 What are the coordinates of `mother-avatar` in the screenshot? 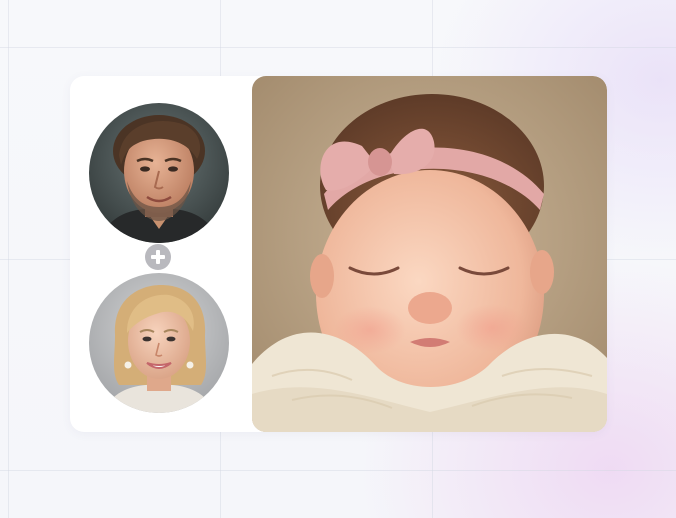 It's located at (159, 343).